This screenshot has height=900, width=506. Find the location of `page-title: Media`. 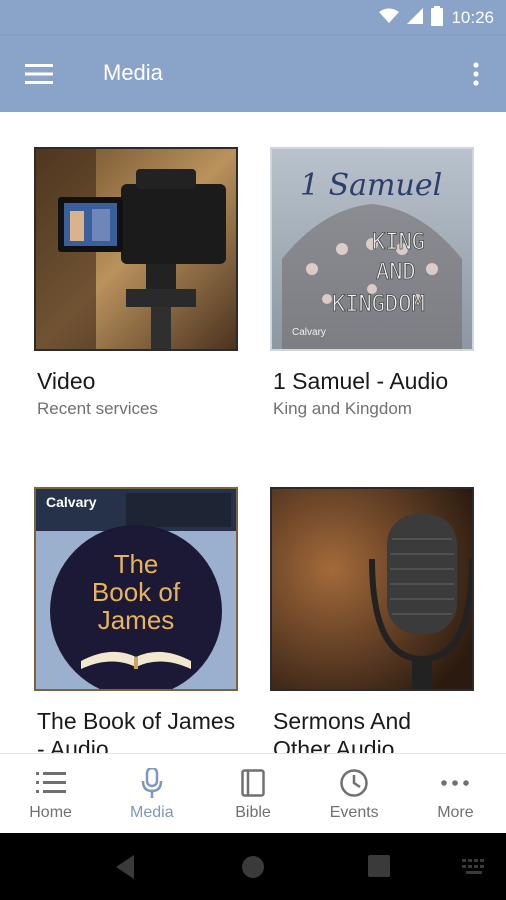

page-title: Media is located at coordinates (133, 72).